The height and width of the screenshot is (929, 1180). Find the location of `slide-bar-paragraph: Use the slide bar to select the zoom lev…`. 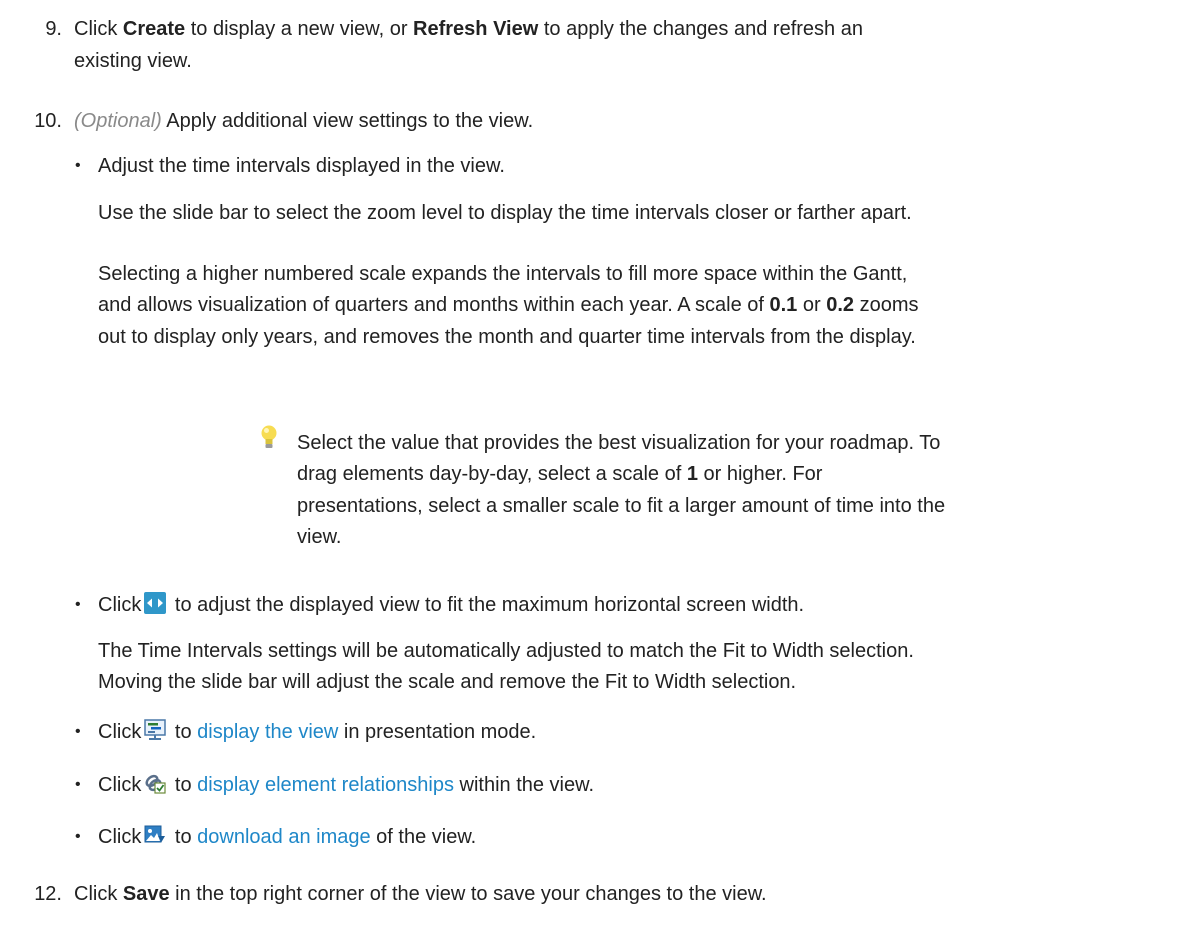

slide-bar-paragraph: Use the slide bar to select the zoom lev… is located at coordinates (505, 213).